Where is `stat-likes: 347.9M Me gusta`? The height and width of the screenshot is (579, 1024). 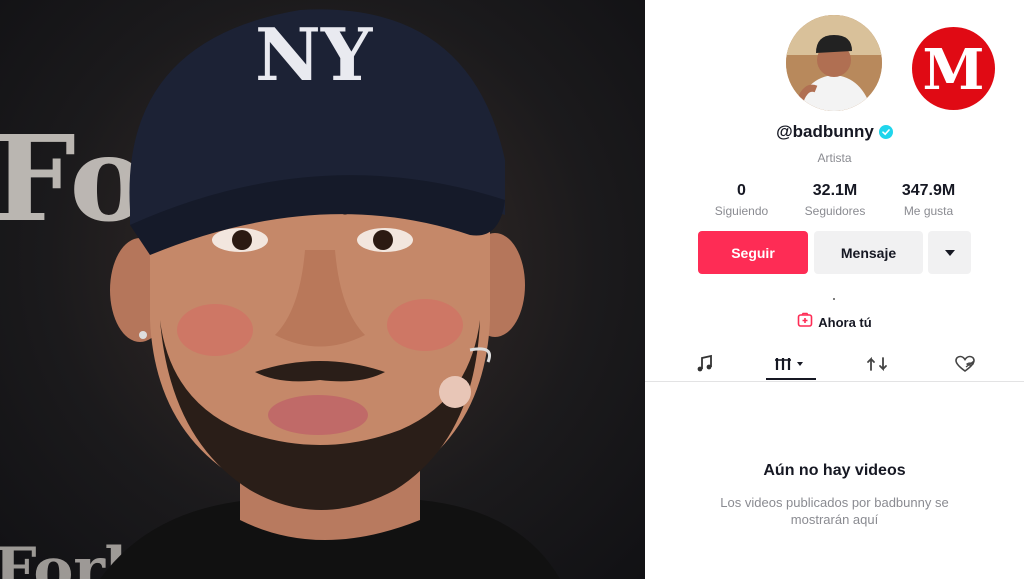 stat-likes: 347.9M Me gusta is located at coordinates (928, 200).